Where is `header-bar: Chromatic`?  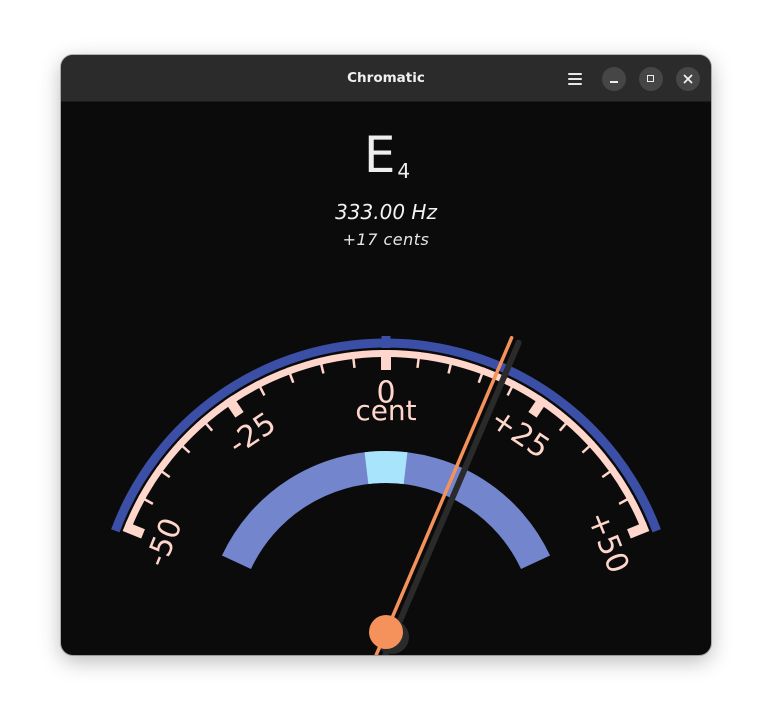
header-bar: Chromatic is located at coordinates (386, 78).